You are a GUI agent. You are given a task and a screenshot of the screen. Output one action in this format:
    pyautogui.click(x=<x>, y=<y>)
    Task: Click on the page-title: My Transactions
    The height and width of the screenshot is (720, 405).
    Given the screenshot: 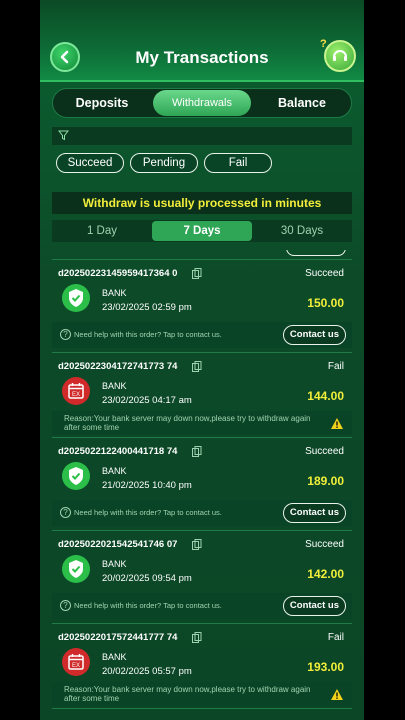 What is the action you would take?
    pyautogui.click(x=202, y=57)
    